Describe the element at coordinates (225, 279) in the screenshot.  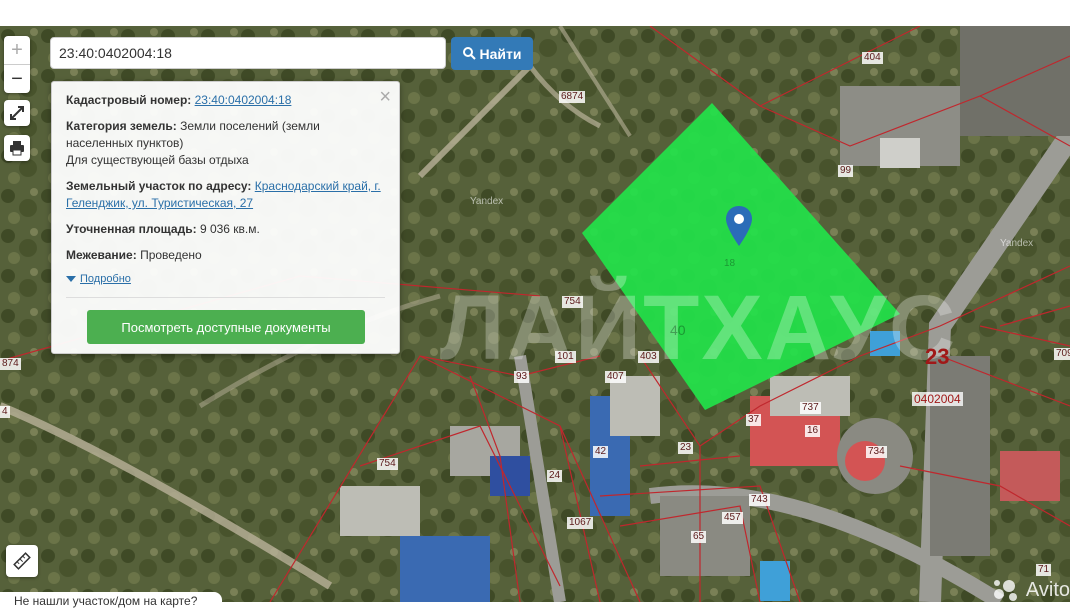
I see `details-toggle: Подробно` at that location.